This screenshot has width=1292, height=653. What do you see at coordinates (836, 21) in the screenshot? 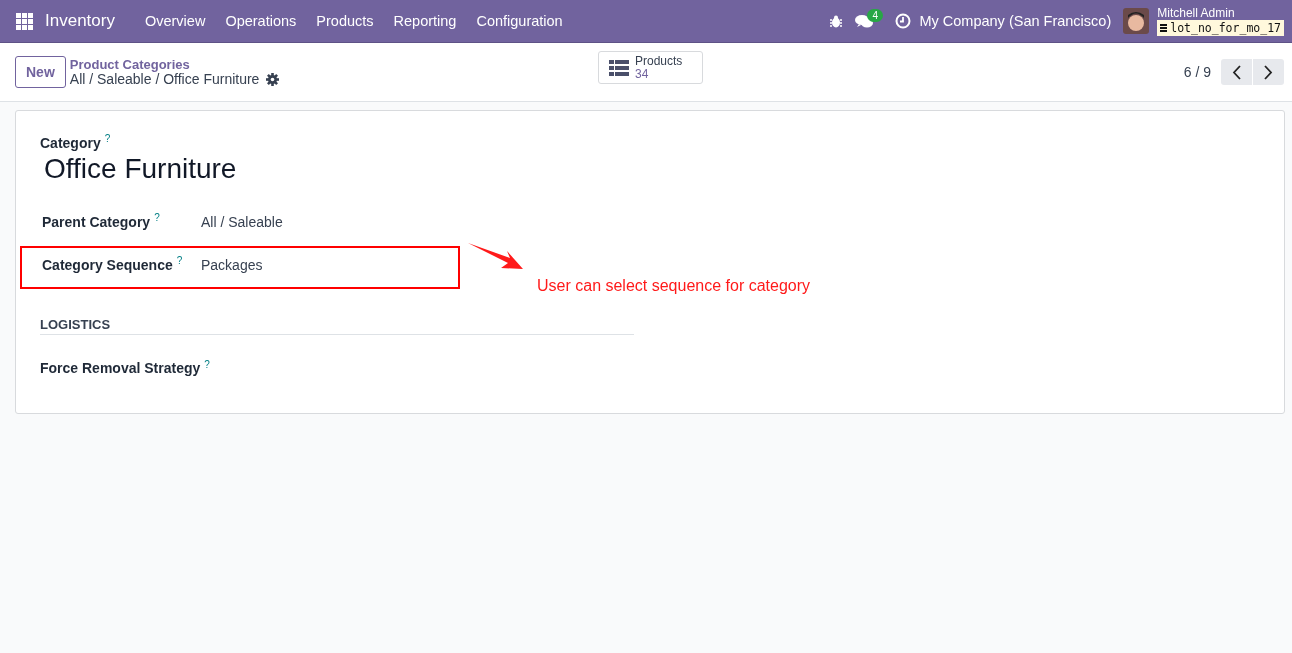
I see `bug-icon` at bounding box center [836, 21].